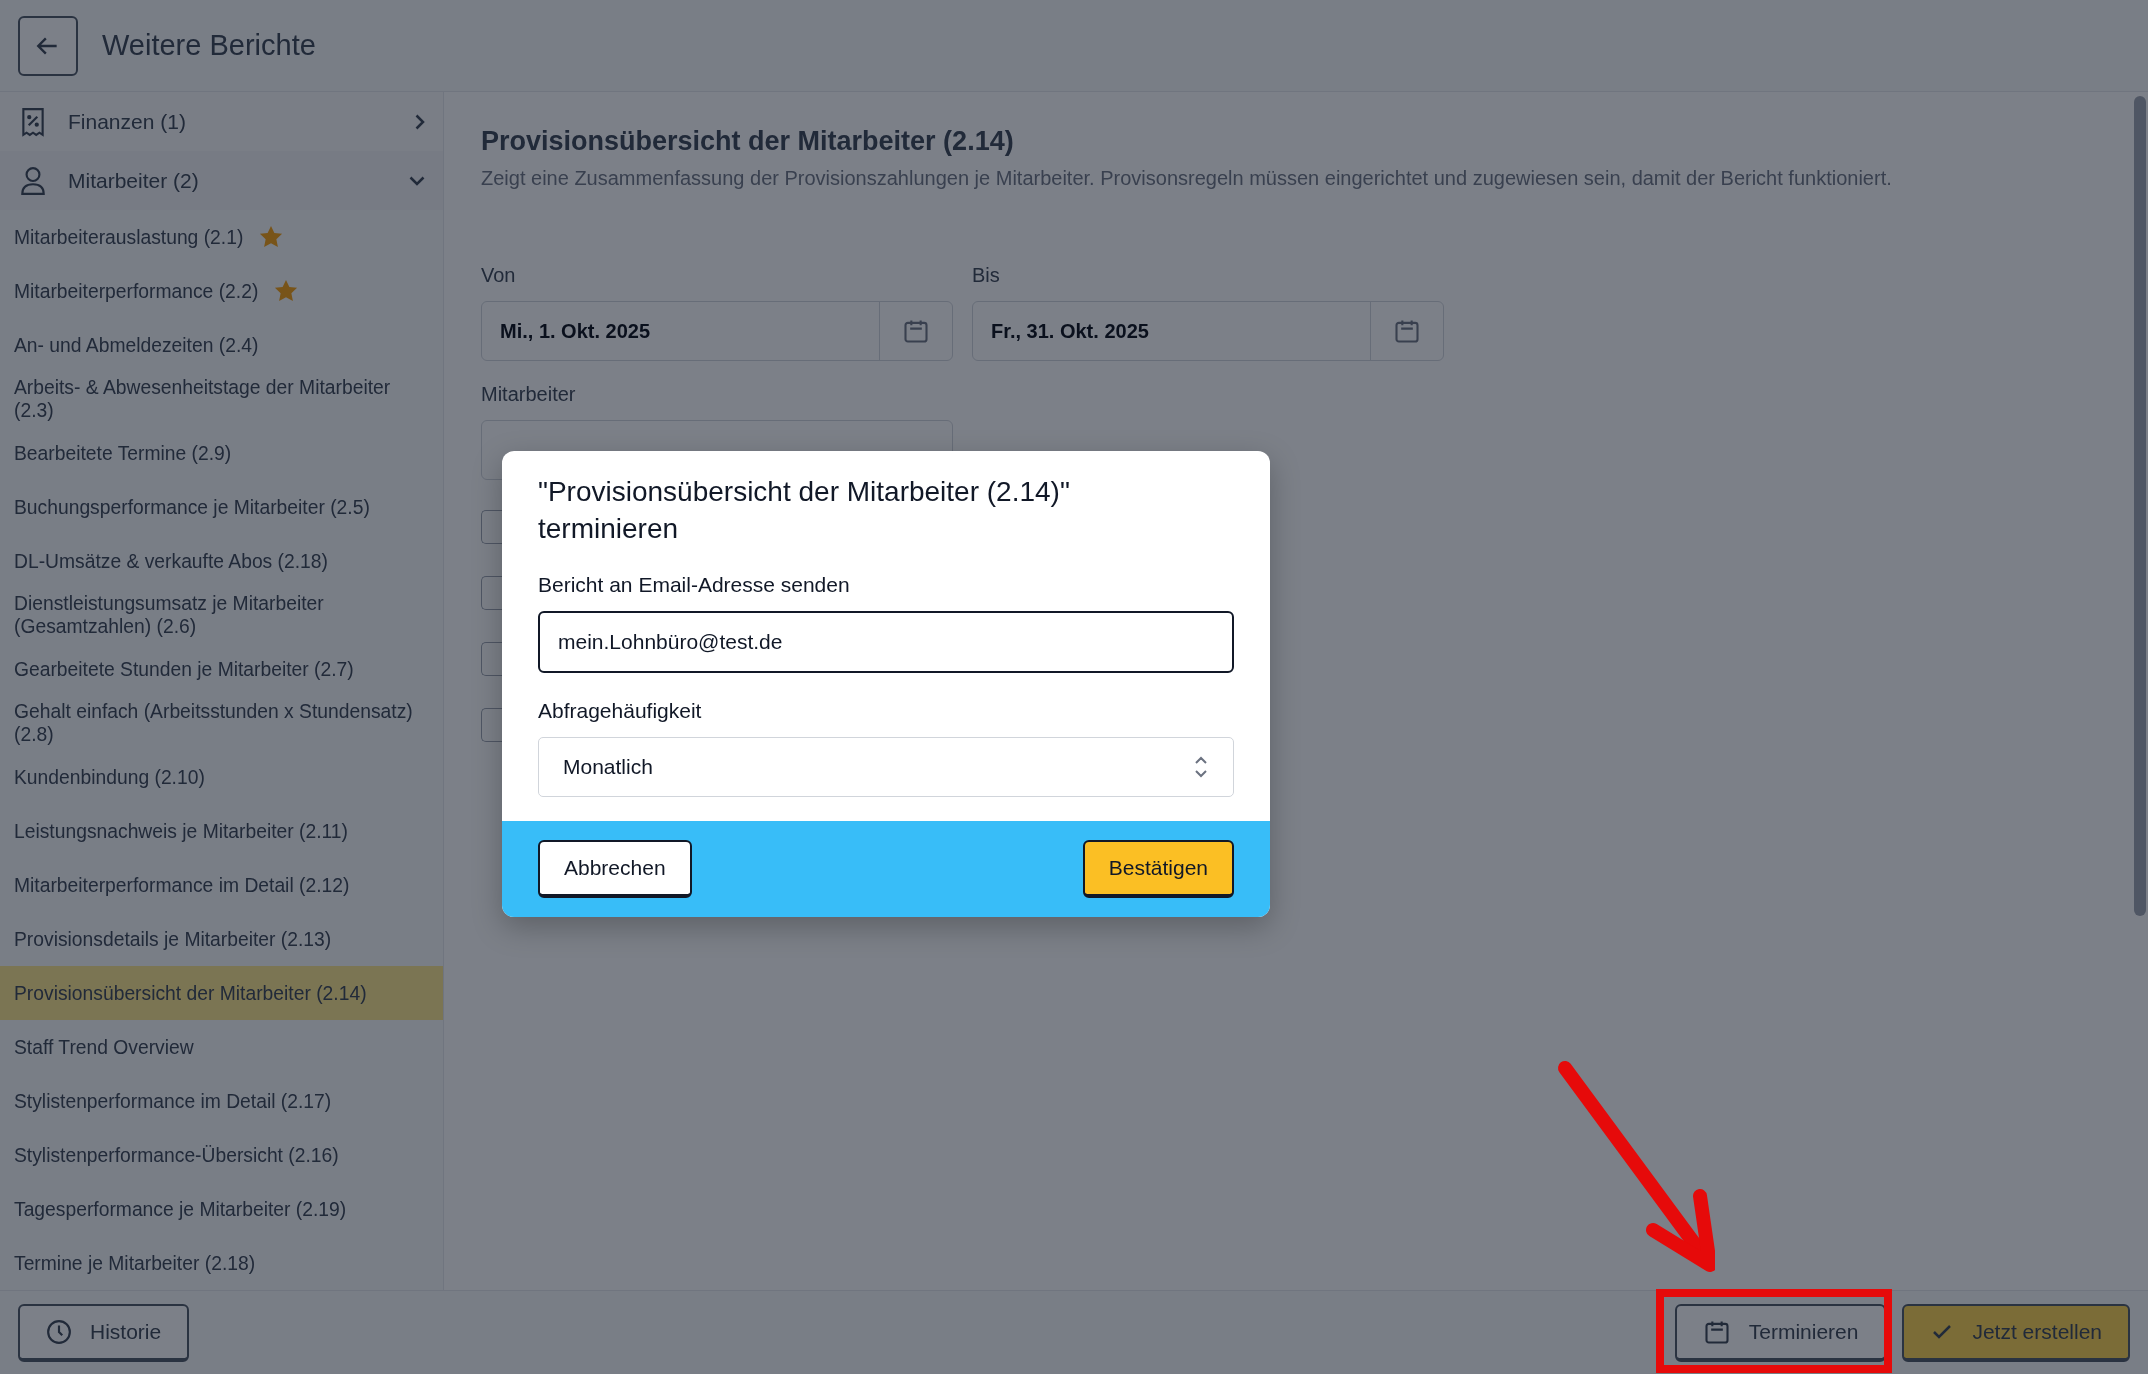 This screenshot has height=1374, width=2148. I want to click on field-label: Von, so click(499, 275).